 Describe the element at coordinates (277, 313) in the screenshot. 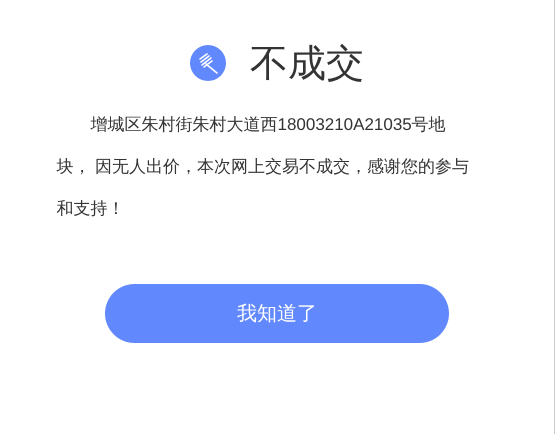

I see `acknowledge-button: 我知道了` at that location.